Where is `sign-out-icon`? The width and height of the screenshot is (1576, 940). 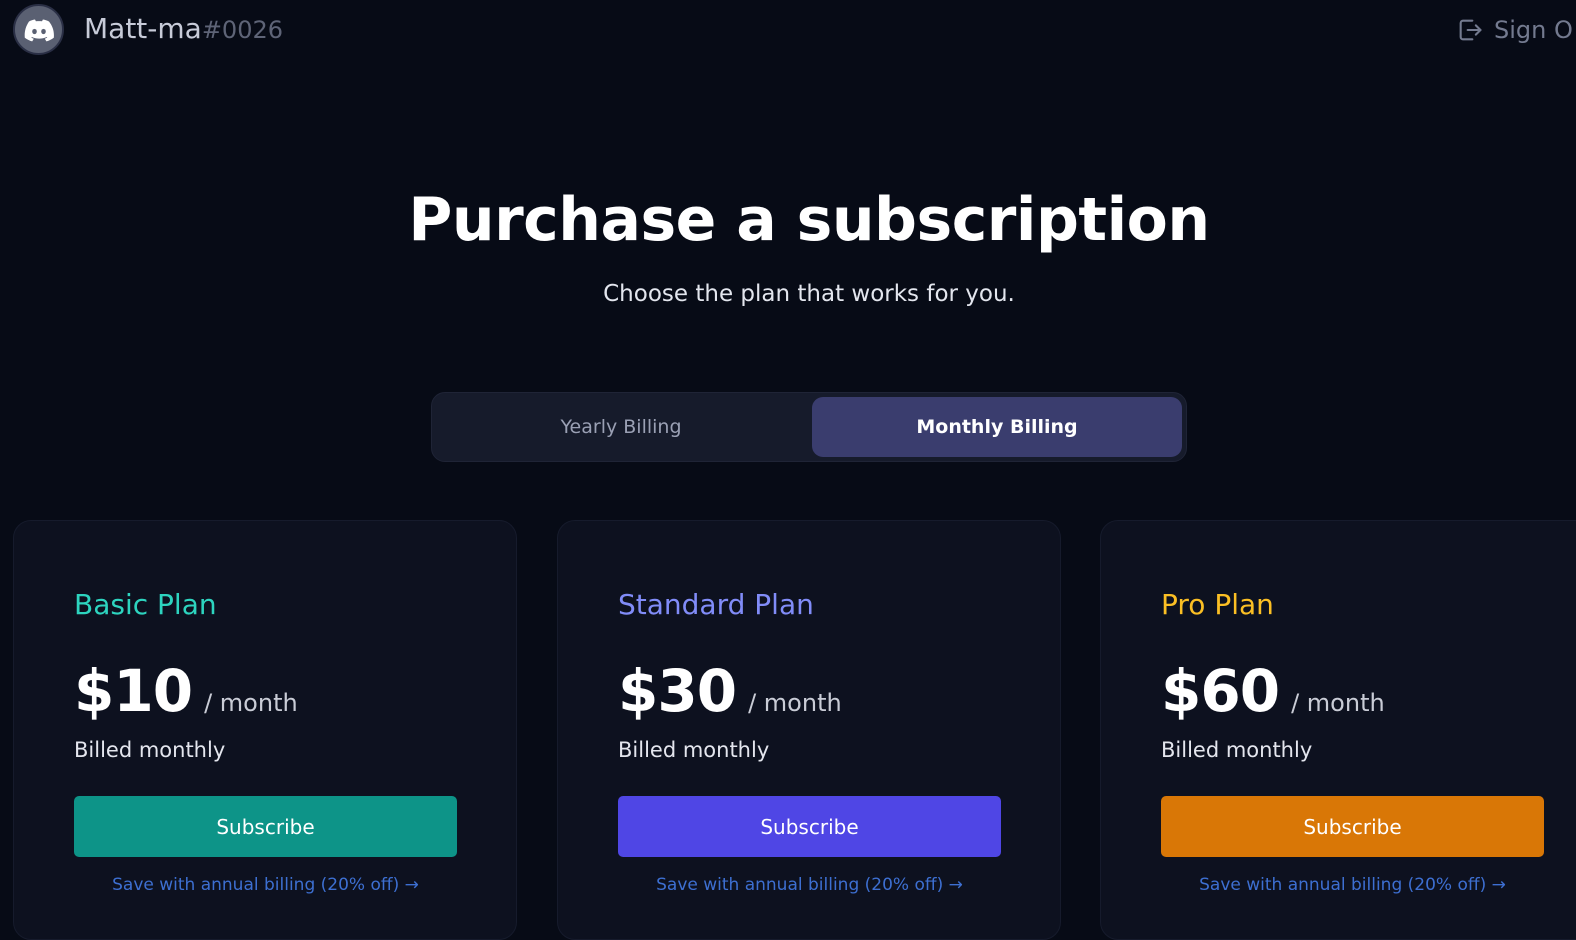
sign-out-icon is located at coordinates (1470, 30).